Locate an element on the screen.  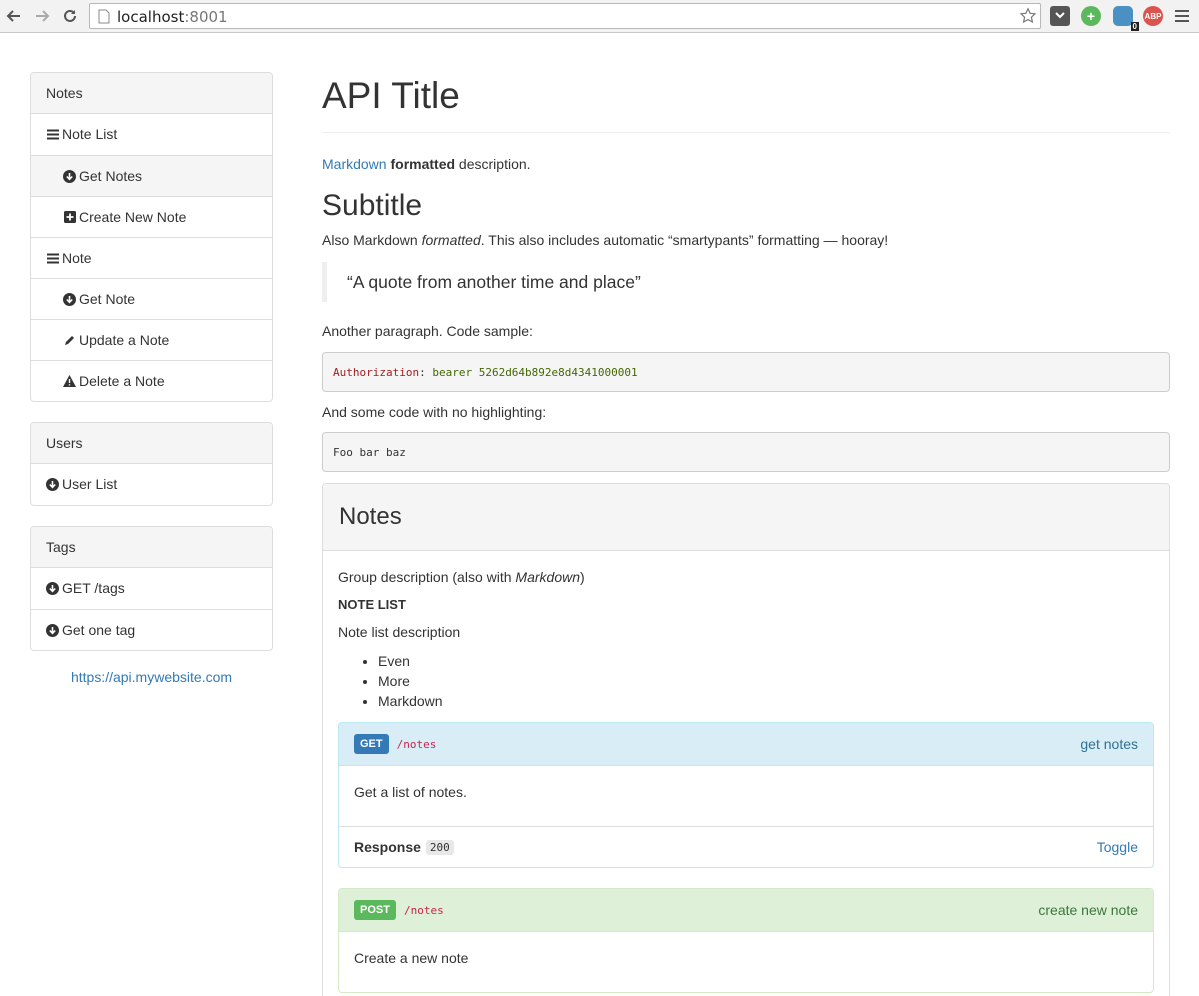
page-title: API Title is located at coordinates (391, 95).